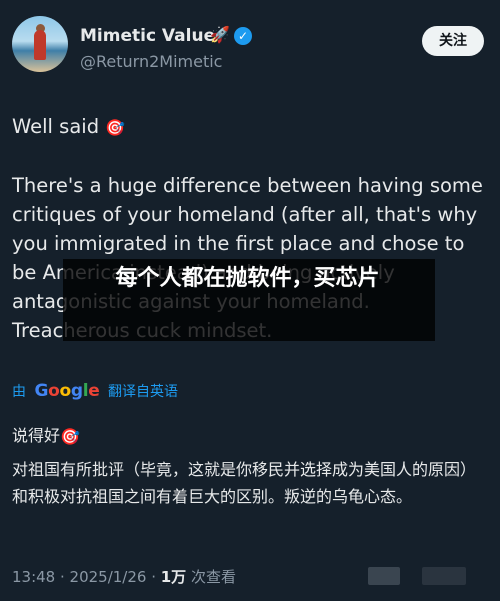 The height and width of the screenshot is (601, 500). I want to click on tweet-line1: Well said 🎯, so click(251, 127).